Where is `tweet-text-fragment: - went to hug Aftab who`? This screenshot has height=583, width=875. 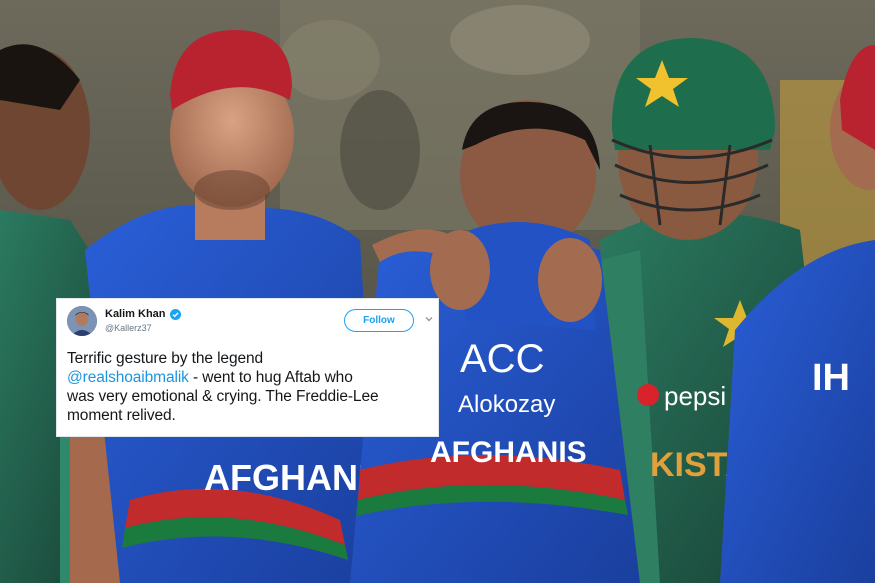
tweet-text-fragment: - went to hug Aftab who is located at coordinates (270, 377).